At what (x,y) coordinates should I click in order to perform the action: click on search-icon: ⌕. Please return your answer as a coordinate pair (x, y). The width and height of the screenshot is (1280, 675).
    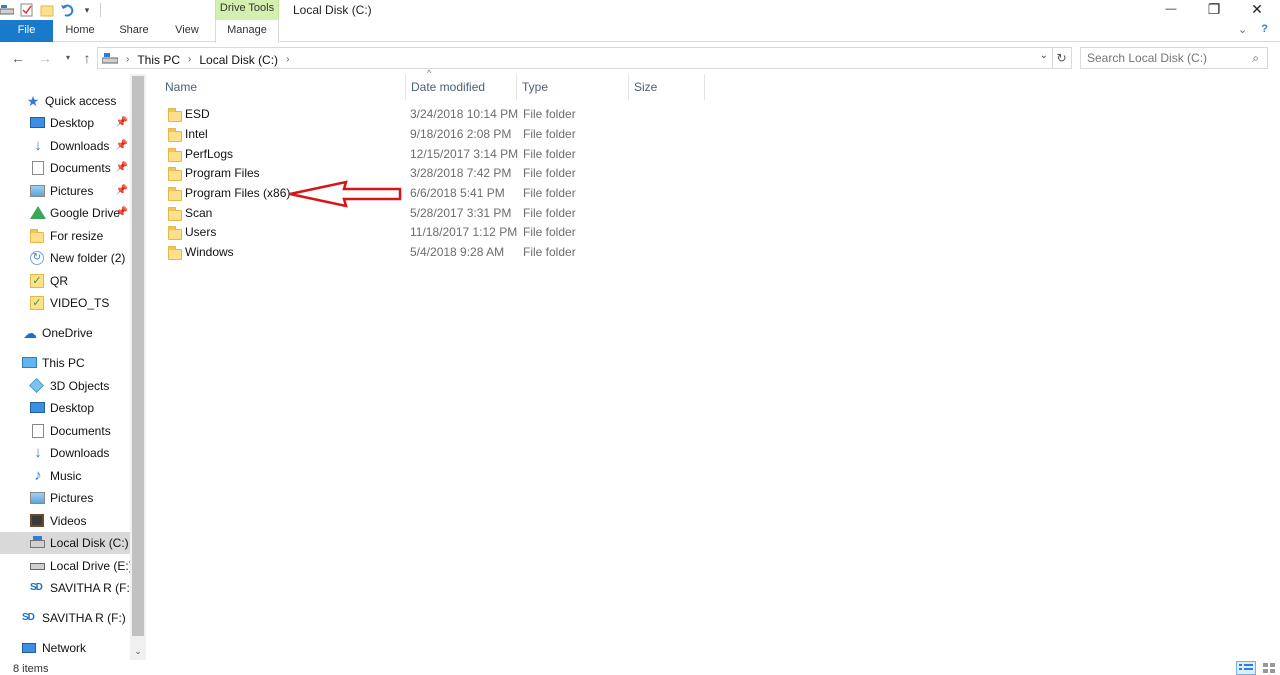
    Looking at the image, I should click on (1255, 58).